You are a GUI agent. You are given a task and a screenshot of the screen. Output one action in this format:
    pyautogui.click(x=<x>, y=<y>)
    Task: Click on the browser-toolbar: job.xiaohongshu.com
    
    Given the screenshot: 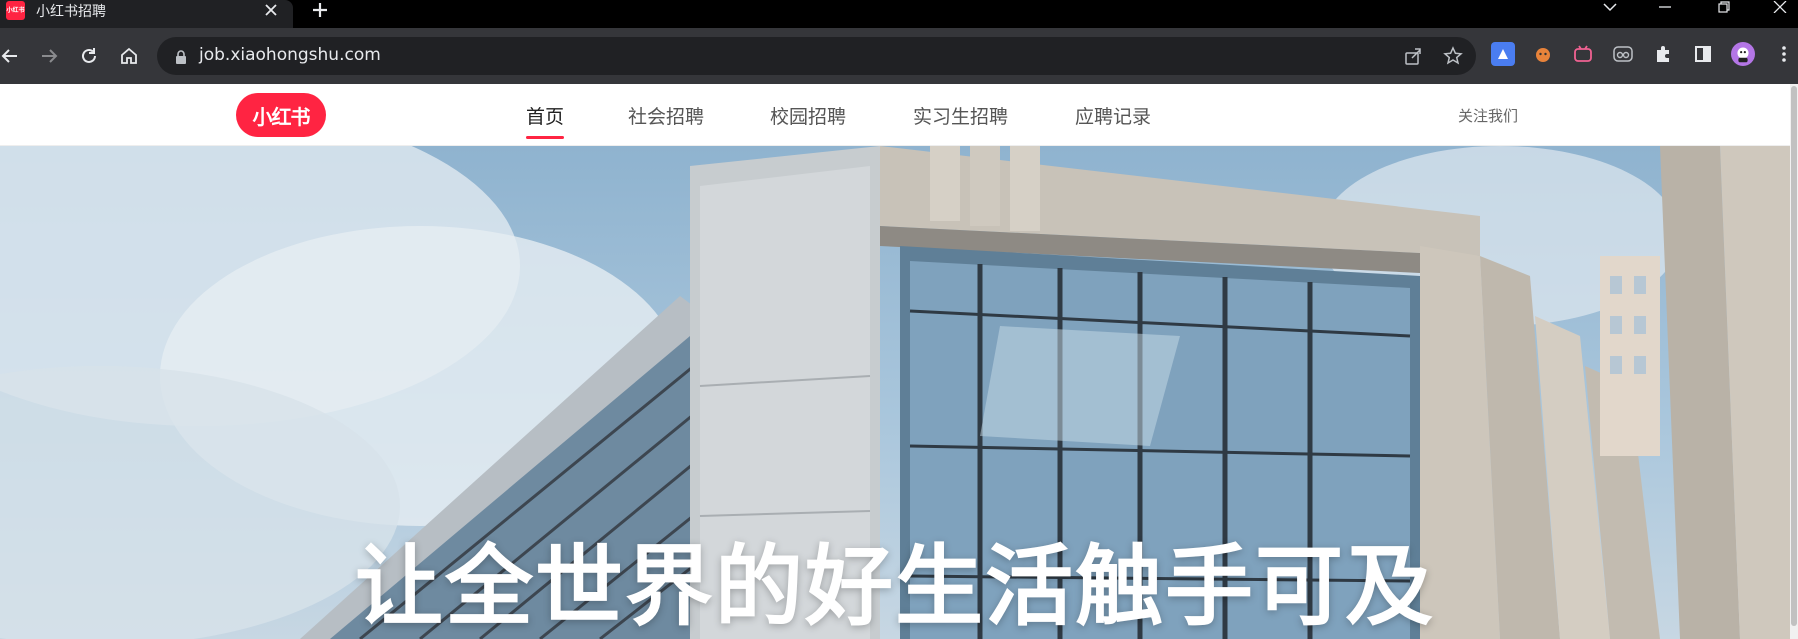 What is the action you would take?
    pyautogui.click(x=899, y=56)
    